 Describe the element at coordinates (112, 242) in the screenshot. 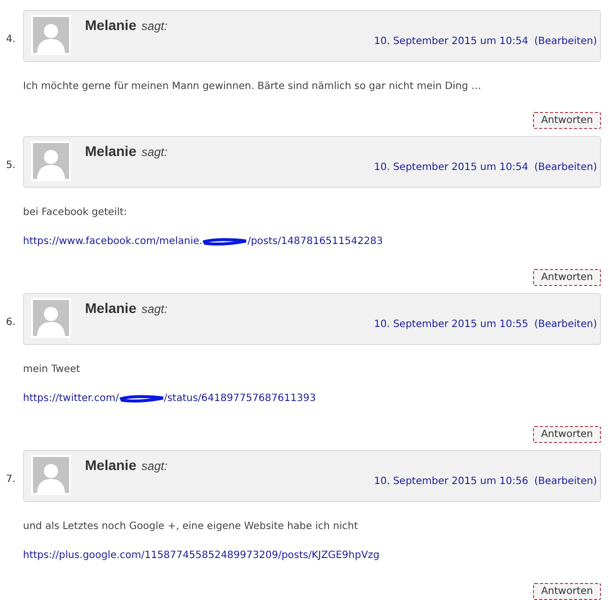

I see `comment-link: https://www.facebook.com/melanie.` at that location.